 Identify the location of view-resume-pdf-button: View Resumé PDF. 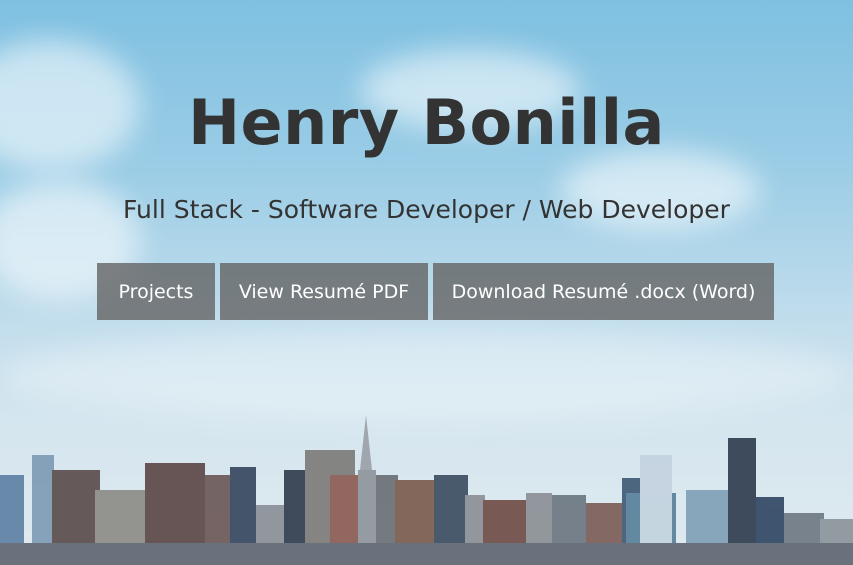
(324, 291).